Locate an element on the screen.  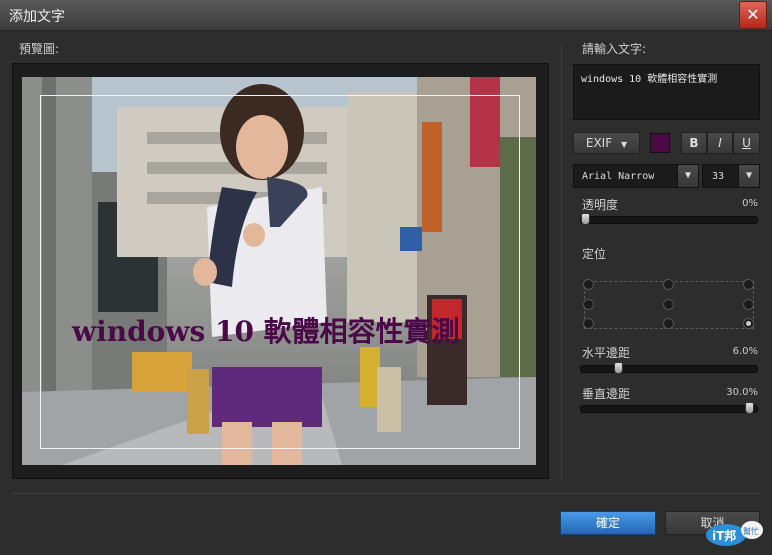
font-size-value: 33 is located at coordinates (718, 176).